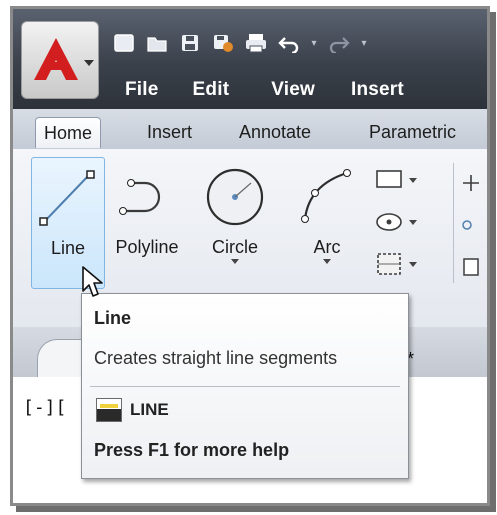 Image resolution: width=497 pixels, height=515 pixels. Describe the element at coordinates (190, 43) in the screenshot. I see `save-icon` at that location.